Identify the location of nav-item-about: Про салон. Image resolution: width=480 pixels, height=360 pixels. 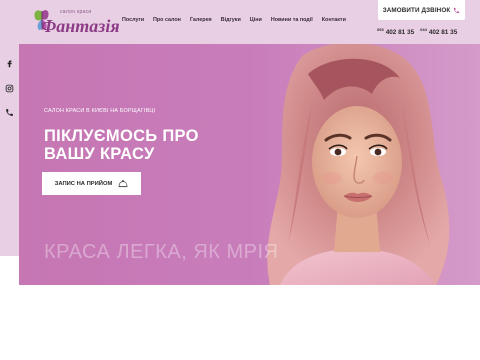
(167, 20).